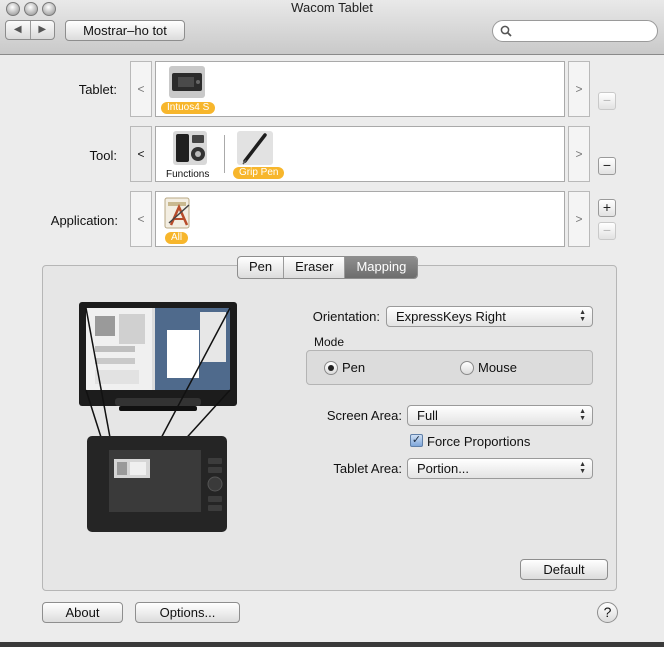  I want to click on tab-eraser: Eraser, so click(315, 267).